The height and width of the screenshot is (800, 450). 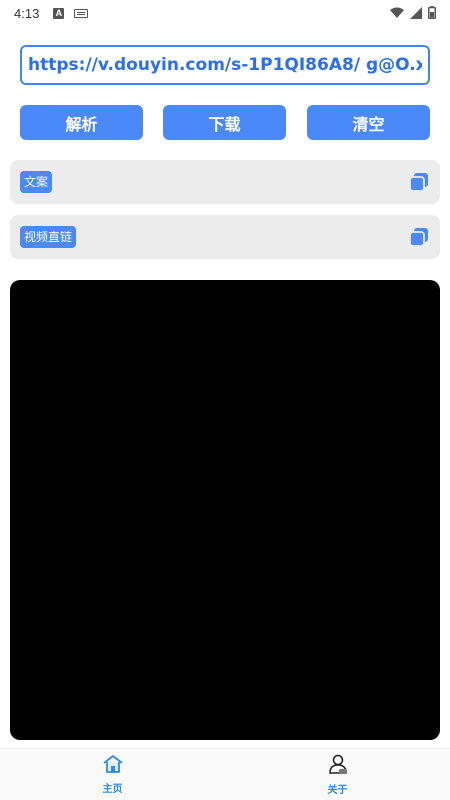 What do you see at coordinates (81, 13) in the screenshot?
I see `keyboard-icon` at bounding box center [81, 13].